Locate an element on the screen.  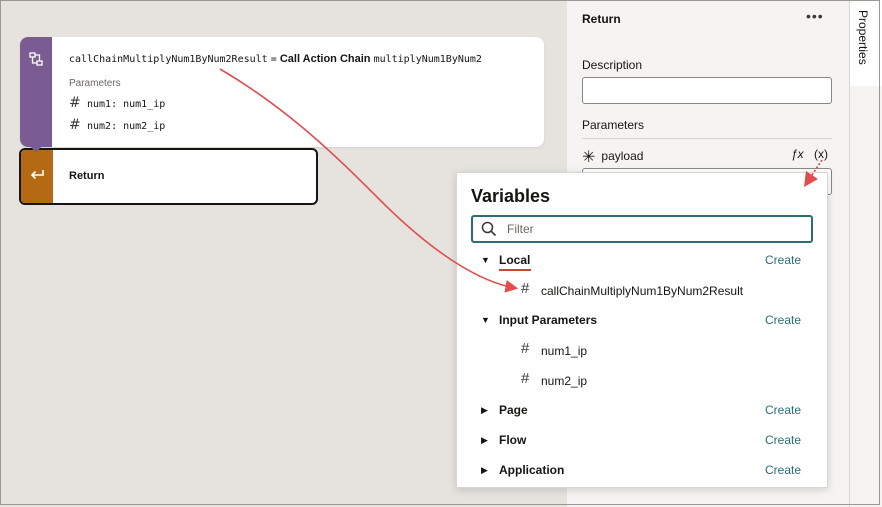
section-label: Application is located at coordinates (532, 470).